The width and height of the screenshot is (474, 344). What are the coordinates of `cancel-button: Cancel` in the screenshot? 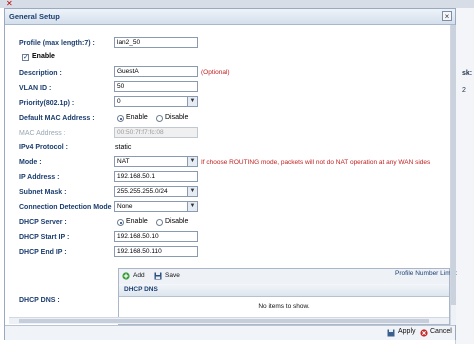 It's located at (441, 331).